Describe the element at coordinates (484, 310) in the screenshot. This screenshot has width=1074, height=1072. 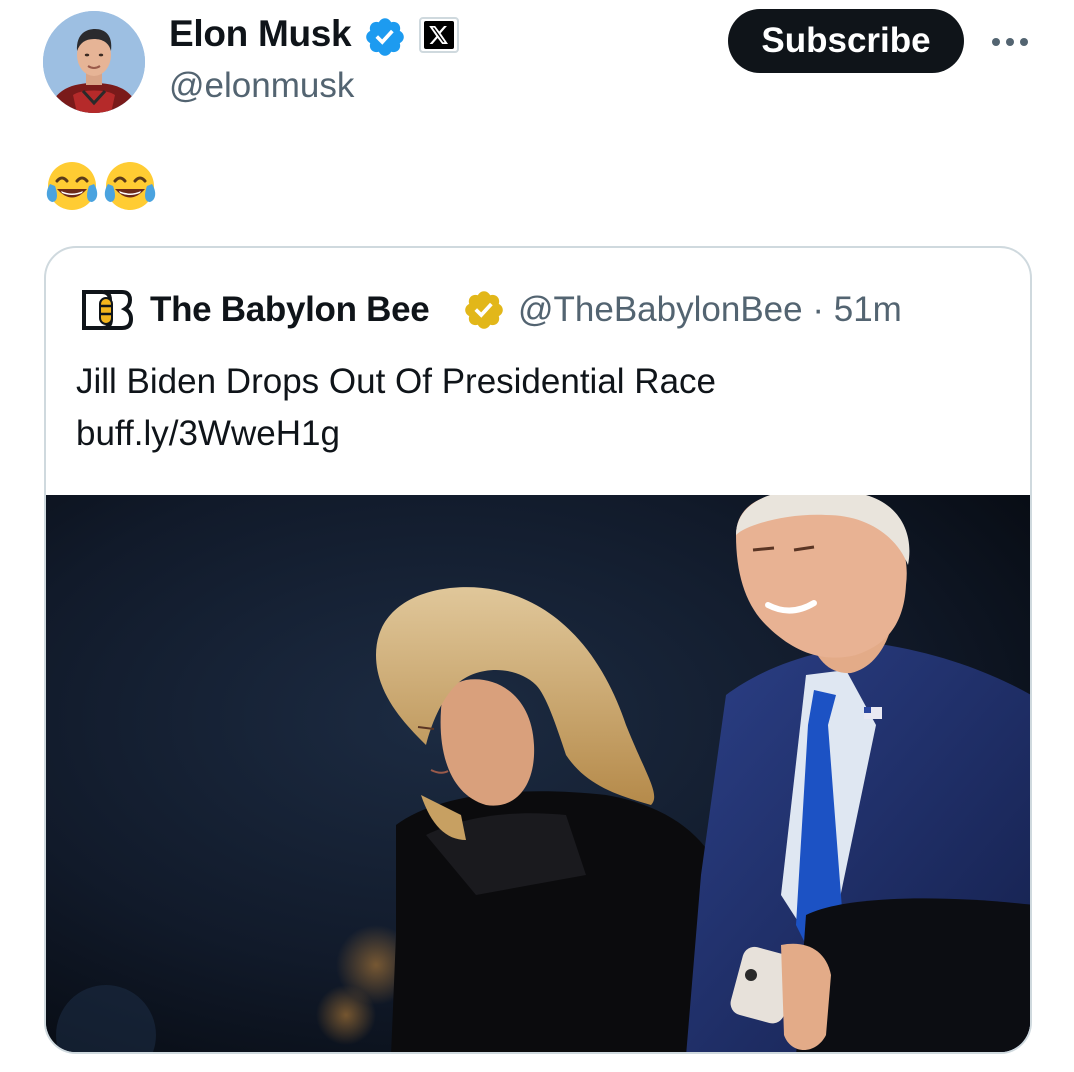
I see `gold-verified-badge-icon` at that location.